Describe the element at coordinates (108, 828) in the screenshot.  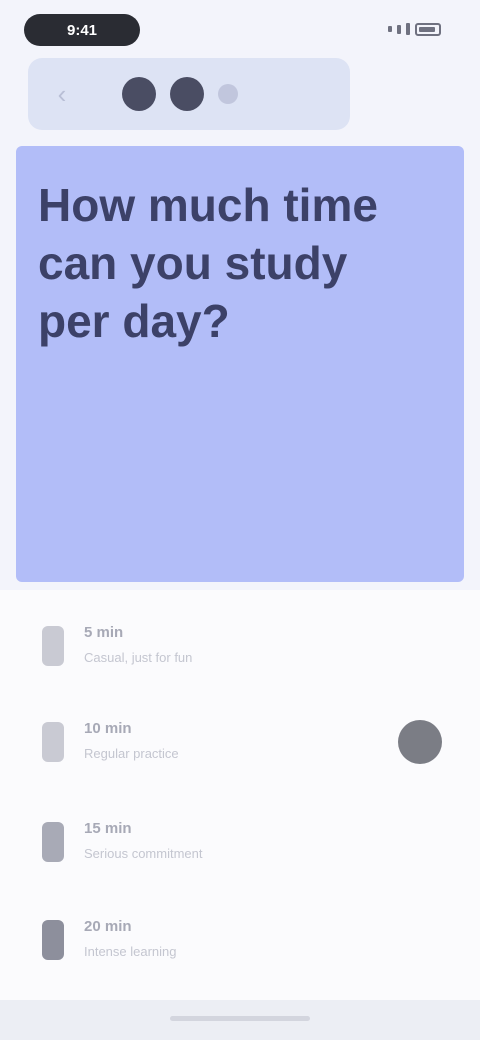
I see `option-label: 15 min` at that location.